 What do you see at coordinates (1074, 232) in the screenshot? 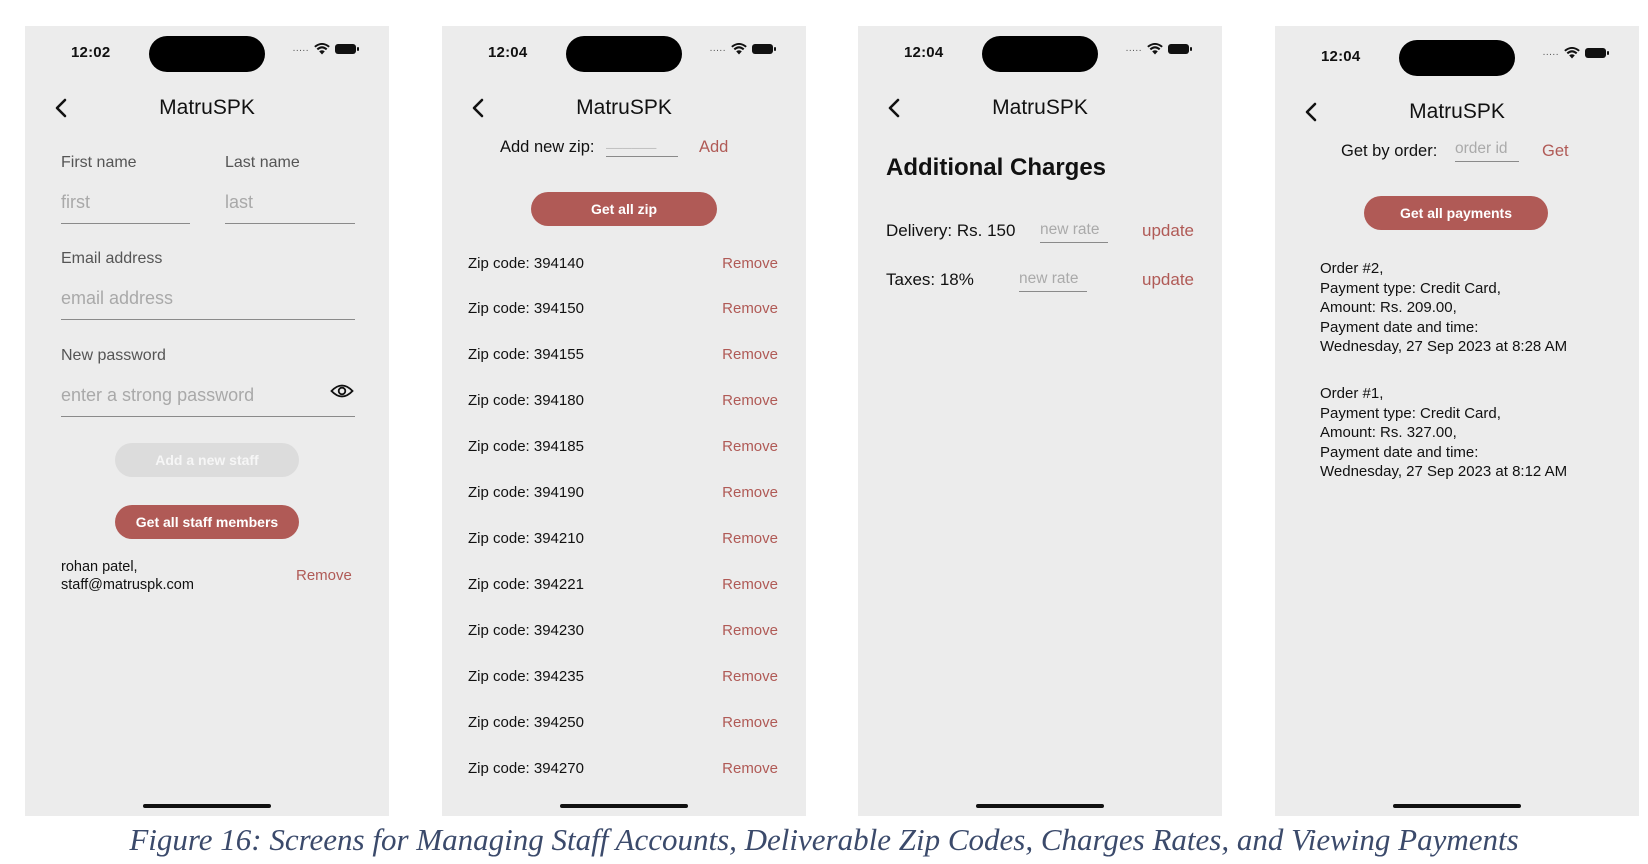
I see `delivery-rate-input` at bounding box center [1074, 232].